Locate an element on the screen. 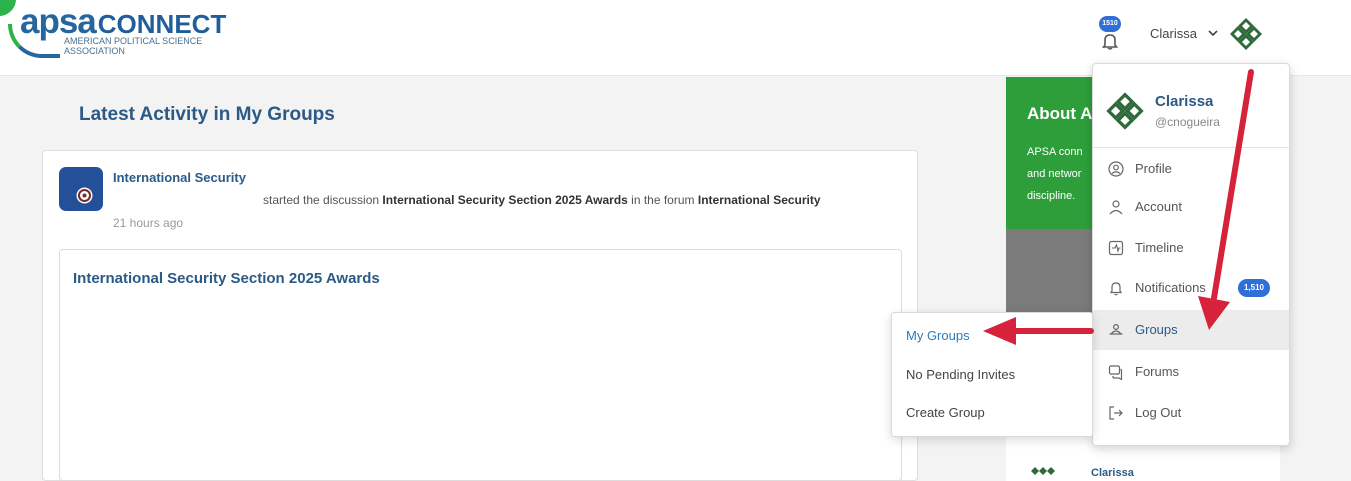 This screenshot has width=1351, height=481. menu-item-label: Notifications is located at coordinates (1170, 287).